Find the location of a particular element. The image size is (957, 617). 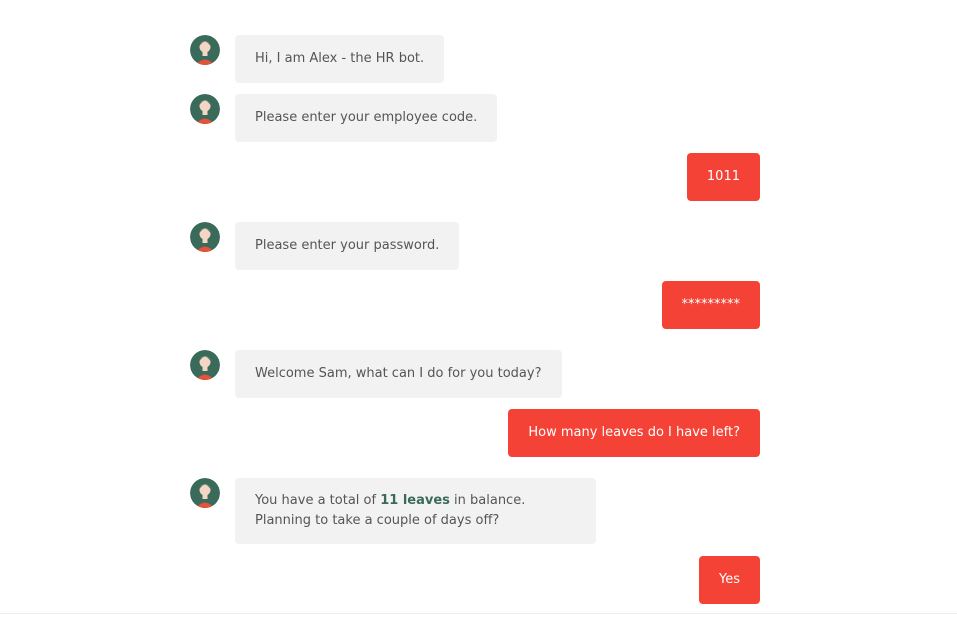

divider is located at coordinates (478, 613).